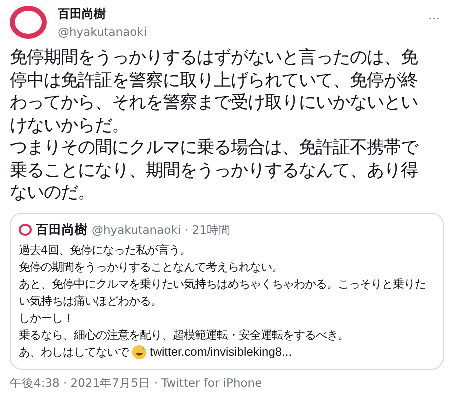 This screenshot has height=400, width=454. What do you see at coordinates (105, 250) in the screenshot?
I see `quoted-text: 過去4回、免停になった私が言う。` at bounding box center [105, 250].